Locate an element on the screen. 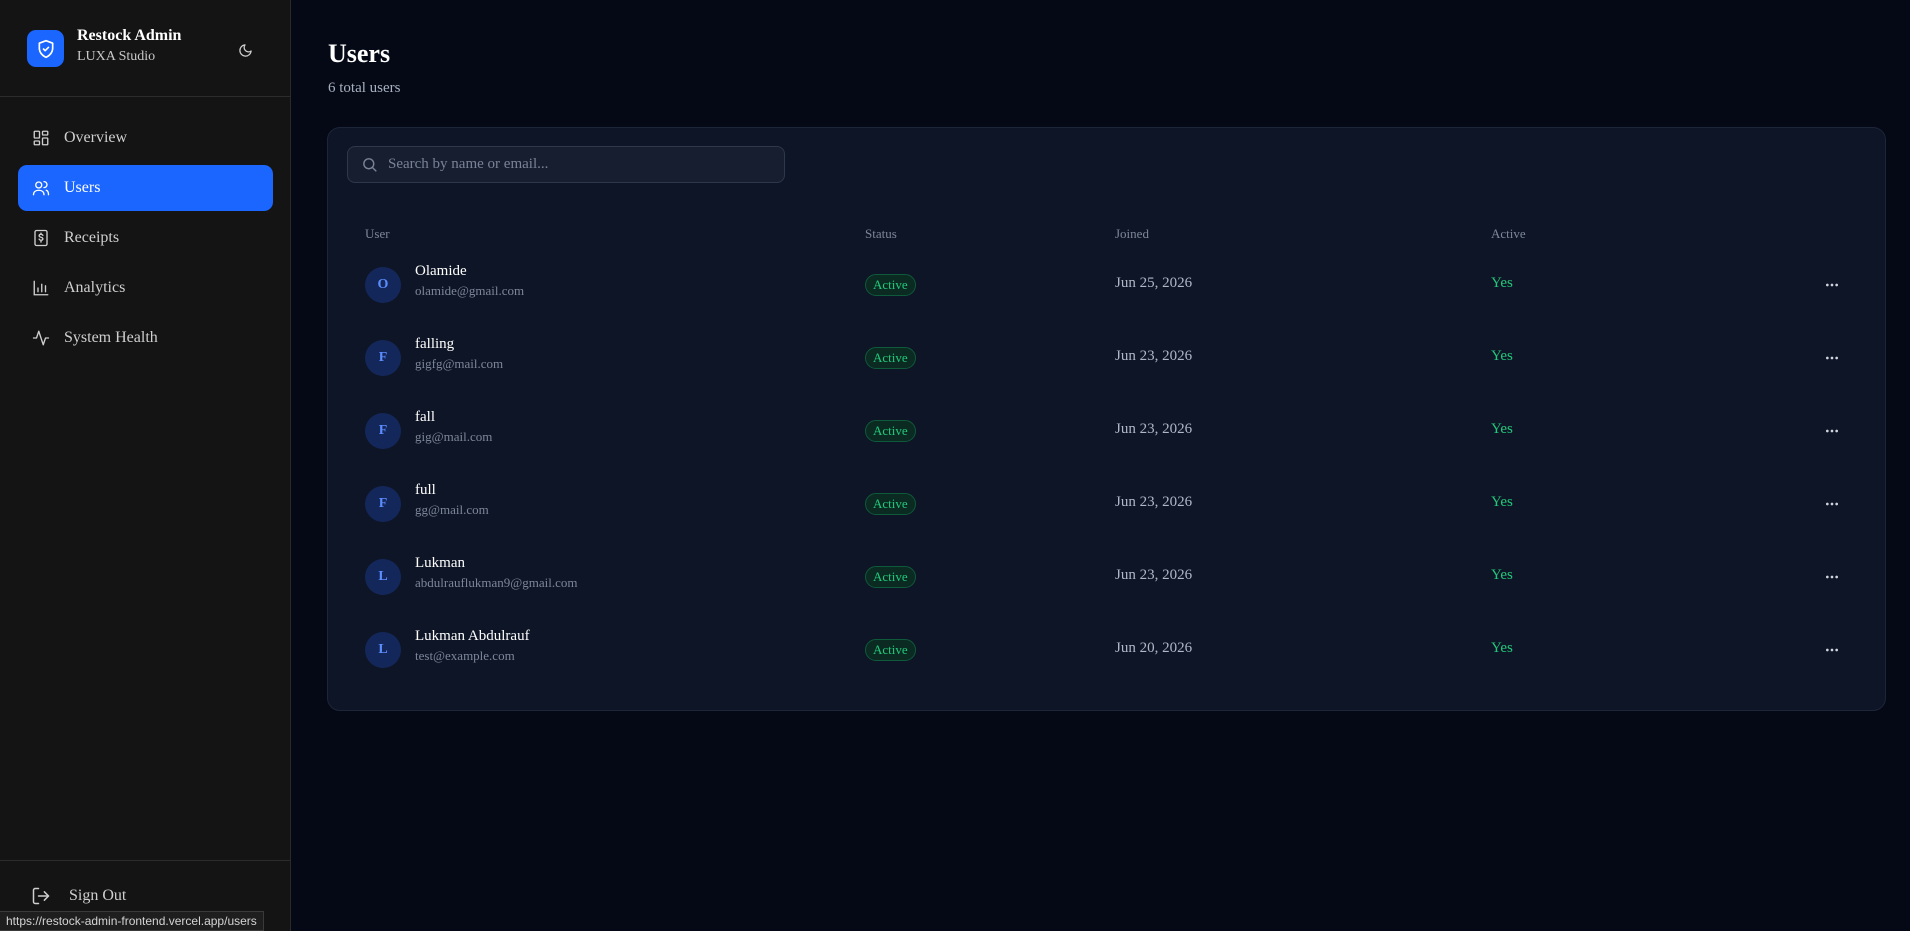  user-email: gigfg@mail.com is located at coordinates (459, 363).